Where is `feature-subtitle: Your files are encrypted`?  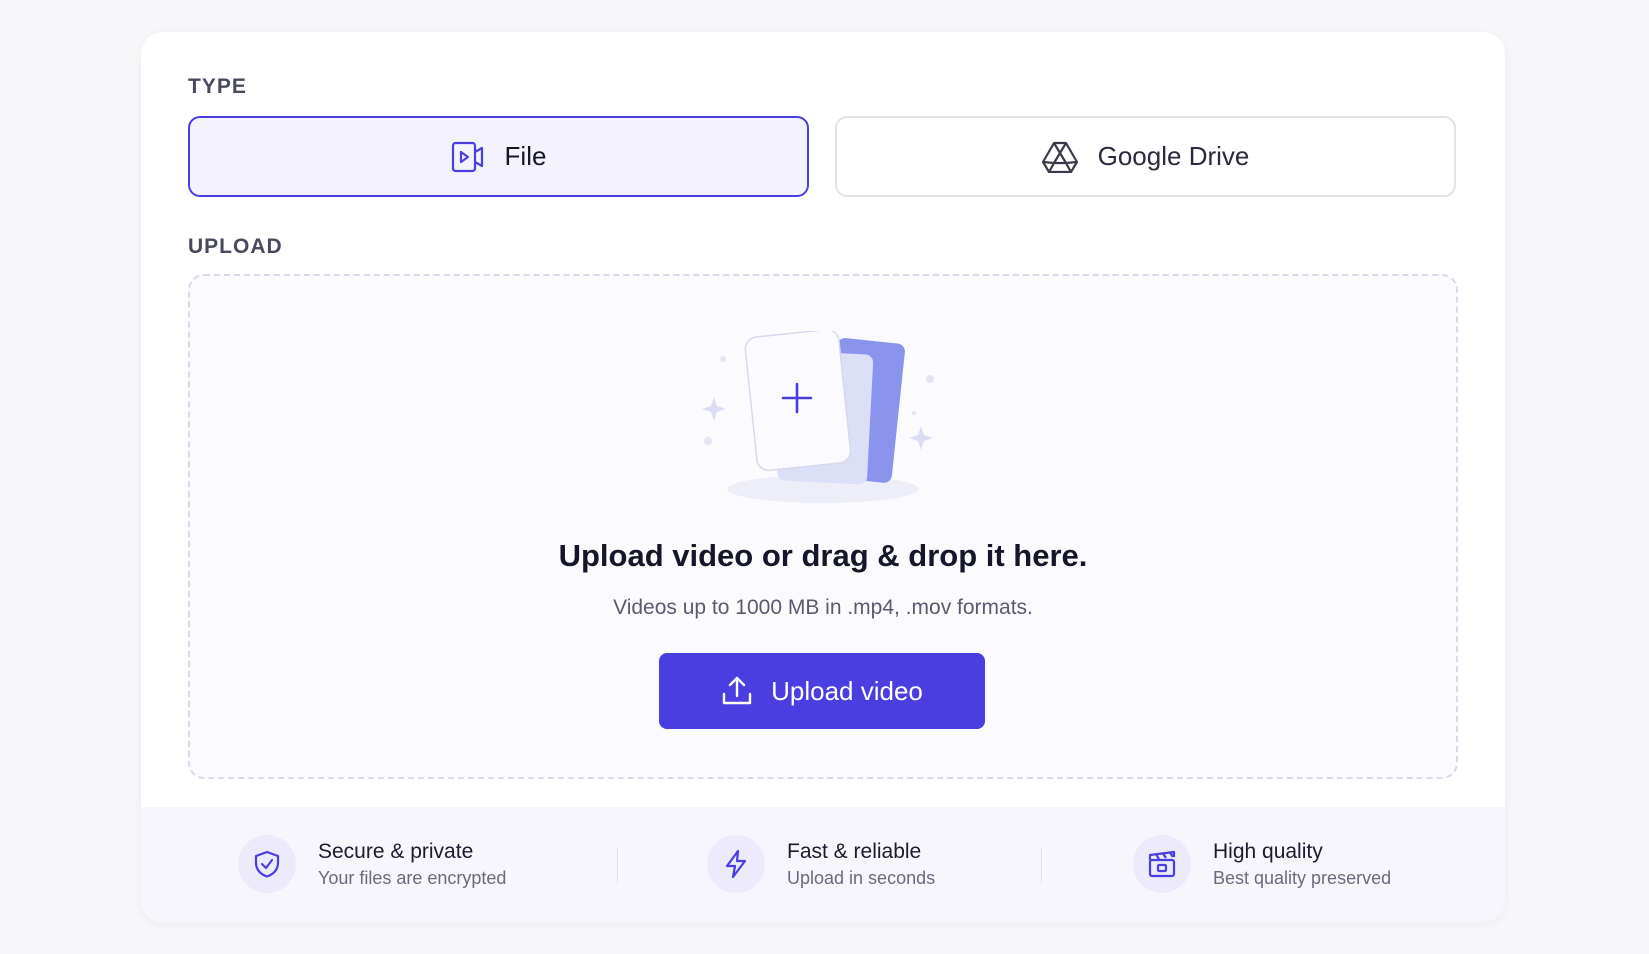 feature-subtitle: Your files are encrypted is located at coordinates (412, 877).